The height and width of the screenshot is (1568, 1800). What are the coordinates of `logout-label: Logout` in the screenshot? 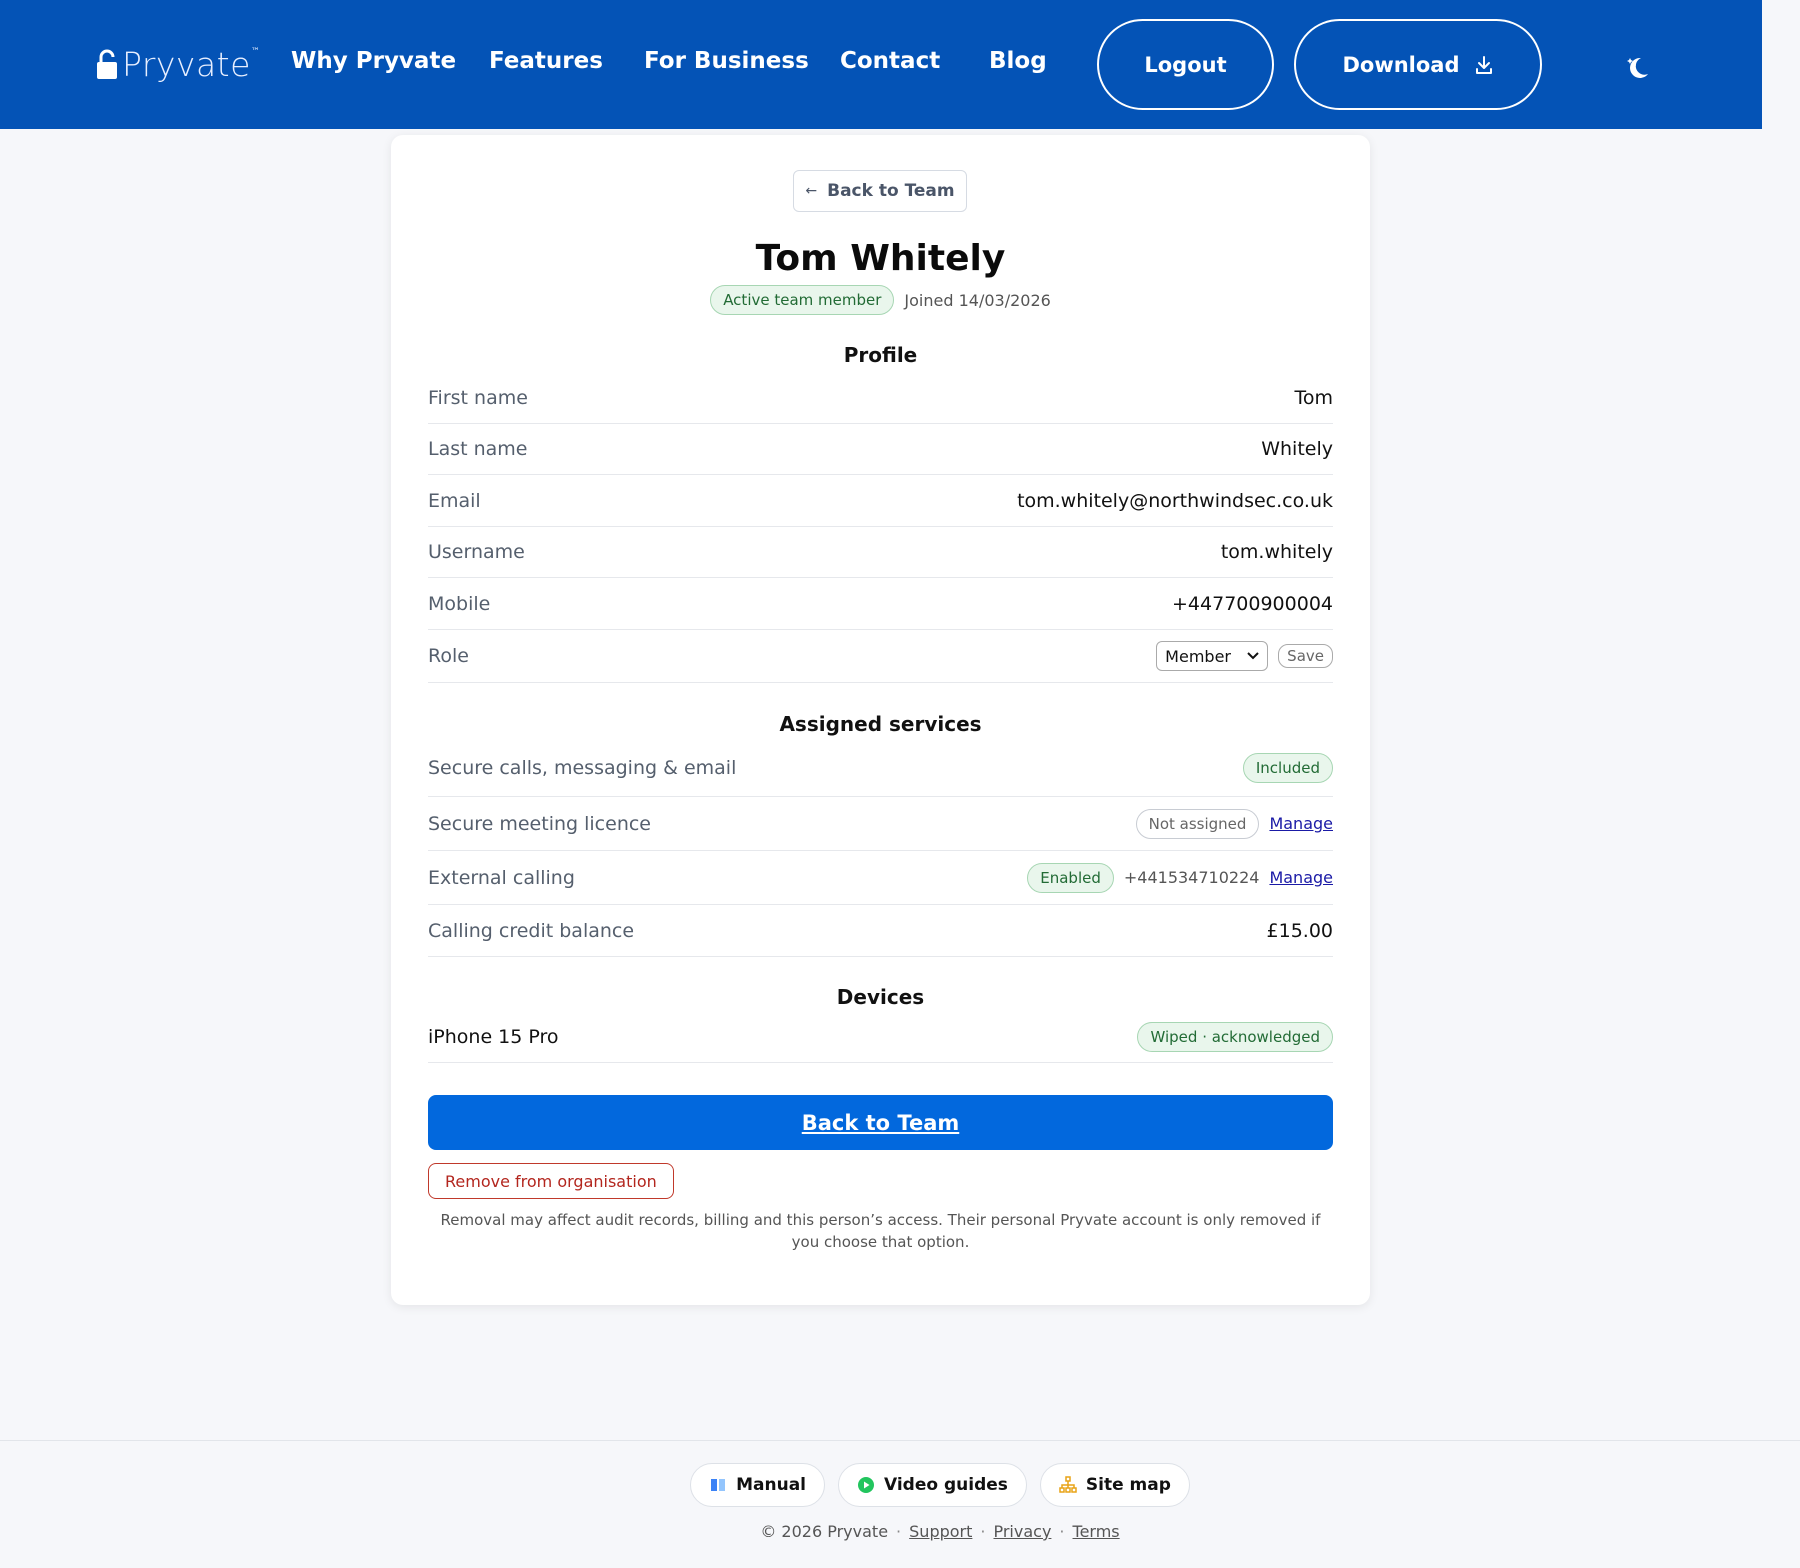 It's located at (1185, 64).